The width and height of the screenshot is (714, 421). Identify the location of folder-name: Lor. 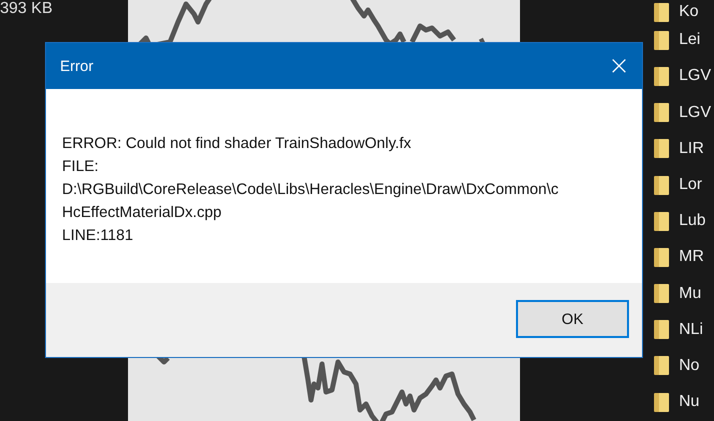
(690, 185).